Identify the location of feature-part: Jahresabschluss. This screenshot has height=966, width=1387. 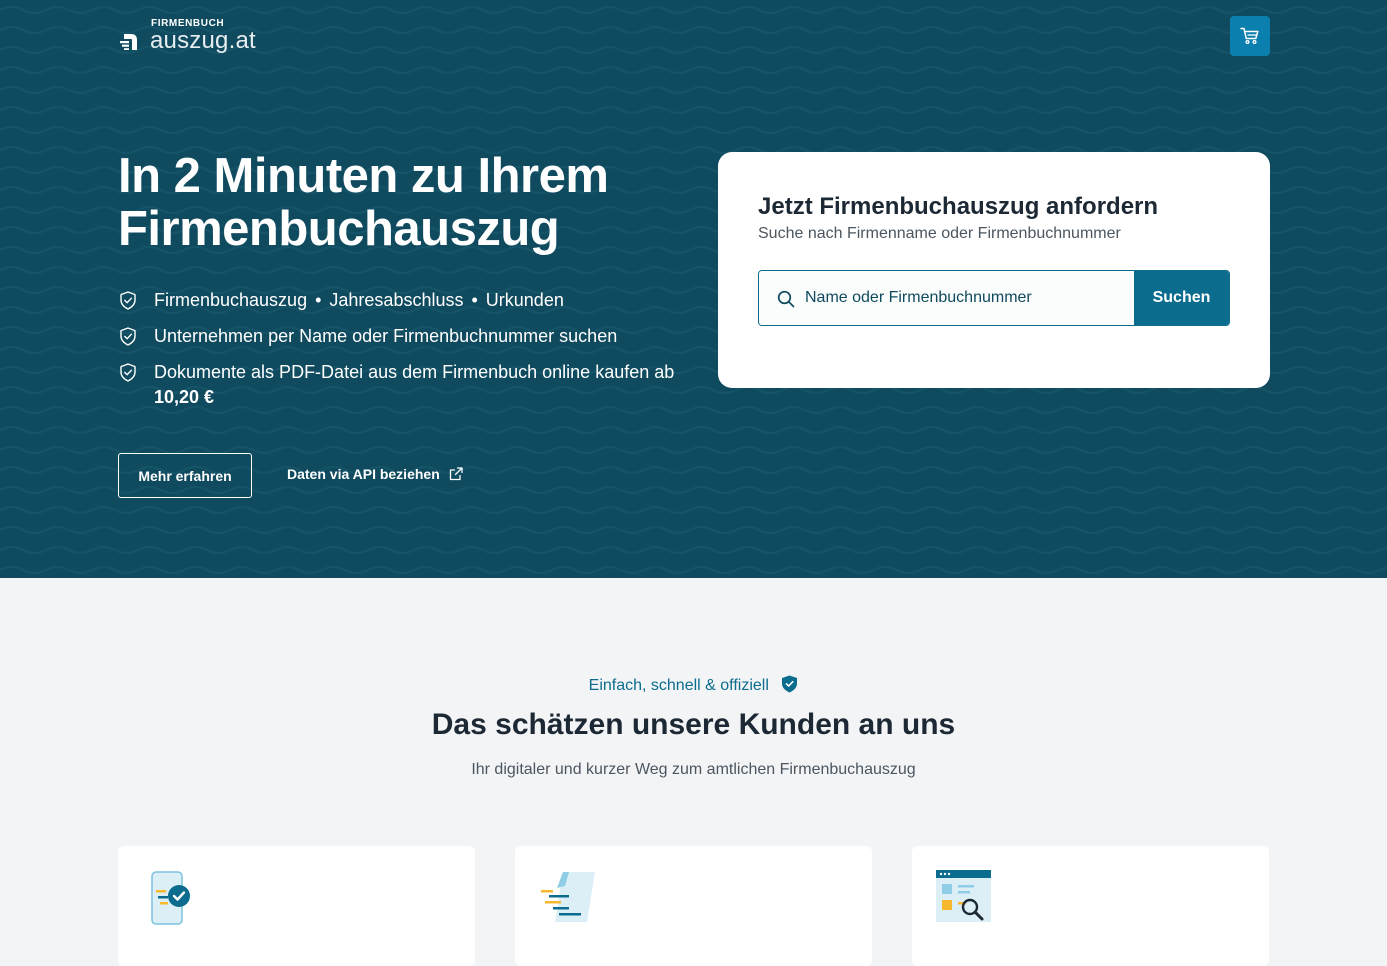
(396, 300).